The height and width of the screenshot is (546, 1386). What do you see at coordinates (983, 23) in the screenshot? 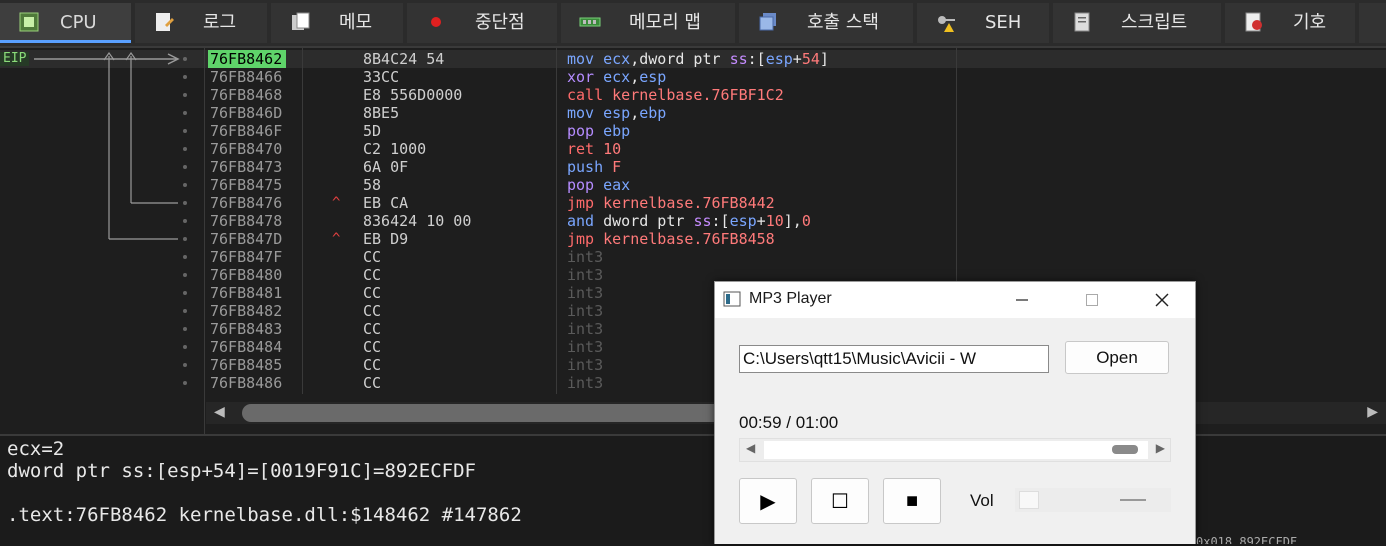
I see `tab-seh: SEH` at bounding box center [983, 23].